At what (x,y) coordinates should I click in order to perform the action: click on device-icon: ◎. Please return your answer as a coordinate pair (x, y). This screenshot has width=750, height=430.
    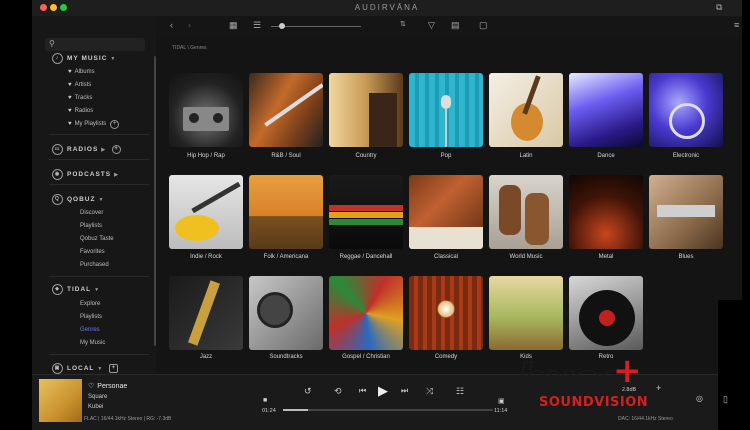
    Looking at the image, I should click on (699, 398).